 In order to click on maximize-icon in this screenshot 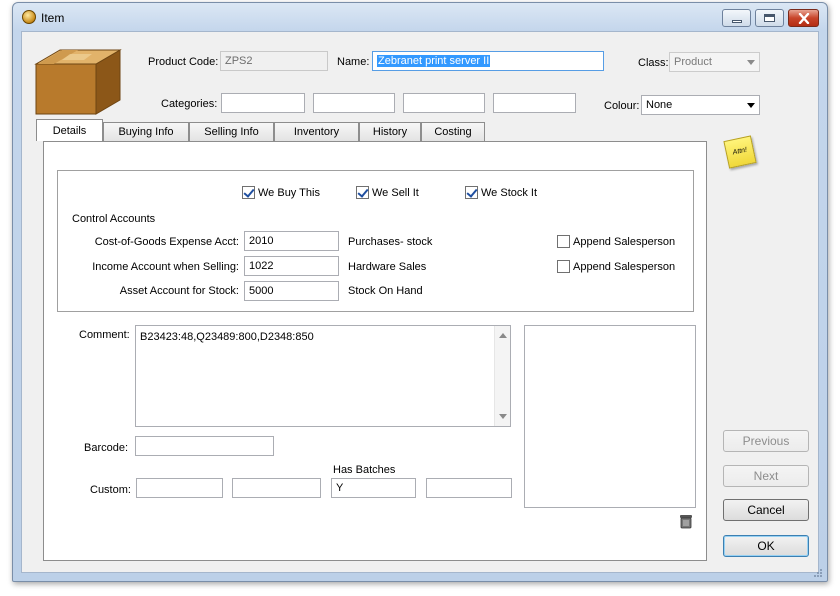, I will do `click(769, 18)`.